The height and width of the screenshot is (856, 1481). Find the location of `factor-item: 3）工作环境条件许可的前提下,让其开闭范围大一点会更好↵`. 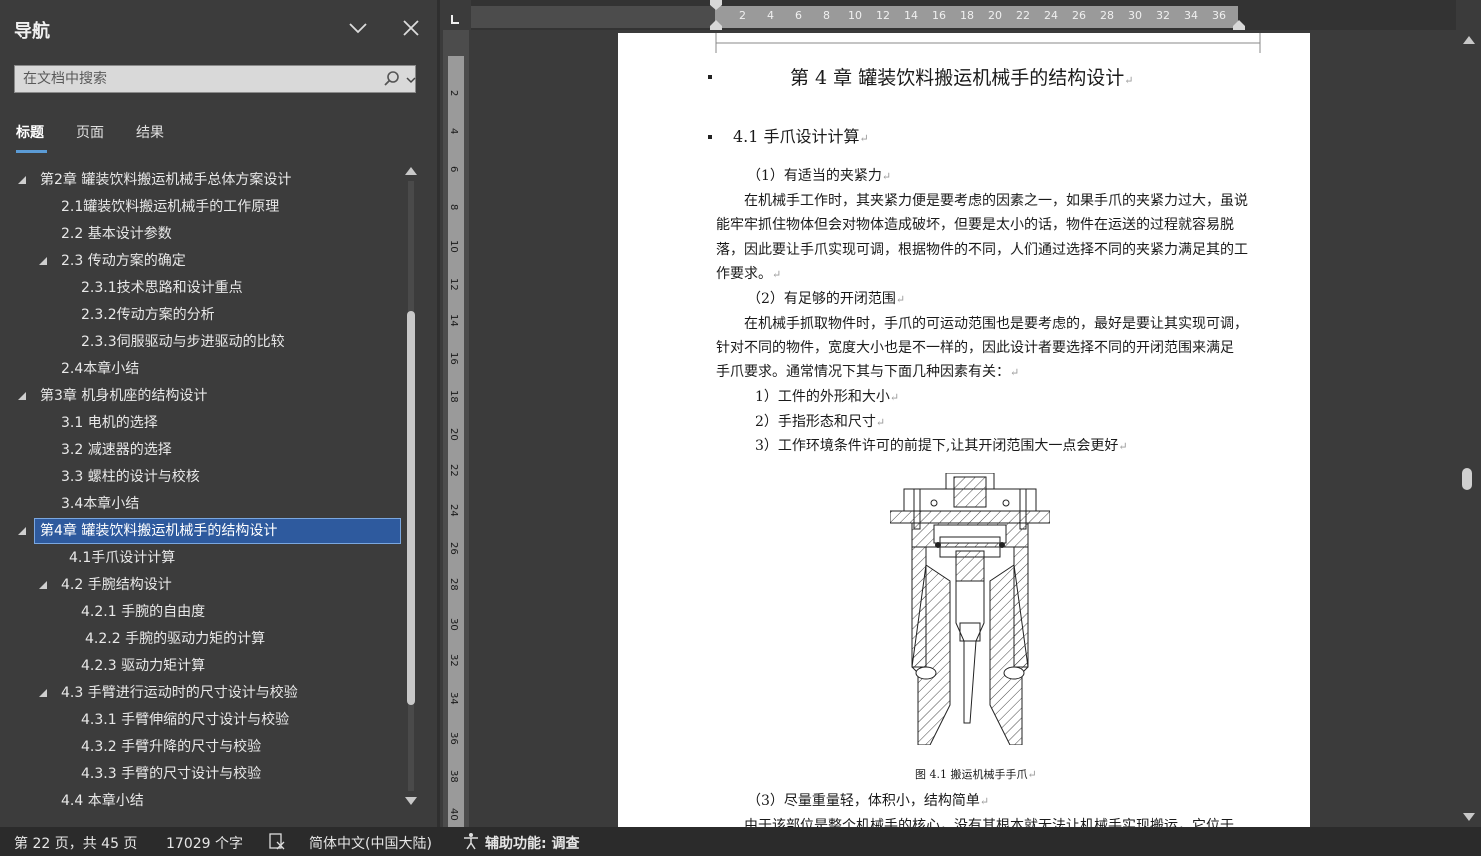

factor-item: 3）工作环境条件许可的前提下,让其开闭范围大一点会更好↵ is located at coordinates (941, 447).